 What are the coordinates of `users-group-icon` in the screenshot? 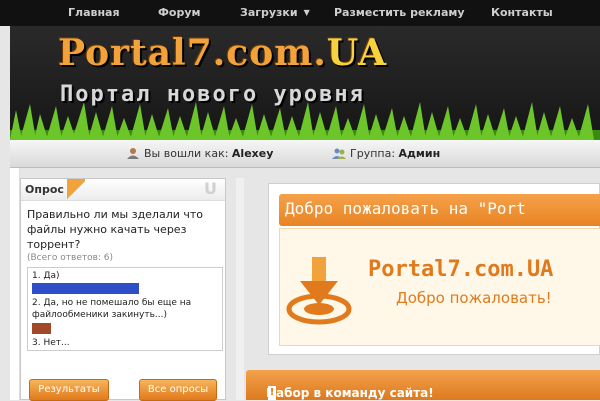 It's located at (339, 153).